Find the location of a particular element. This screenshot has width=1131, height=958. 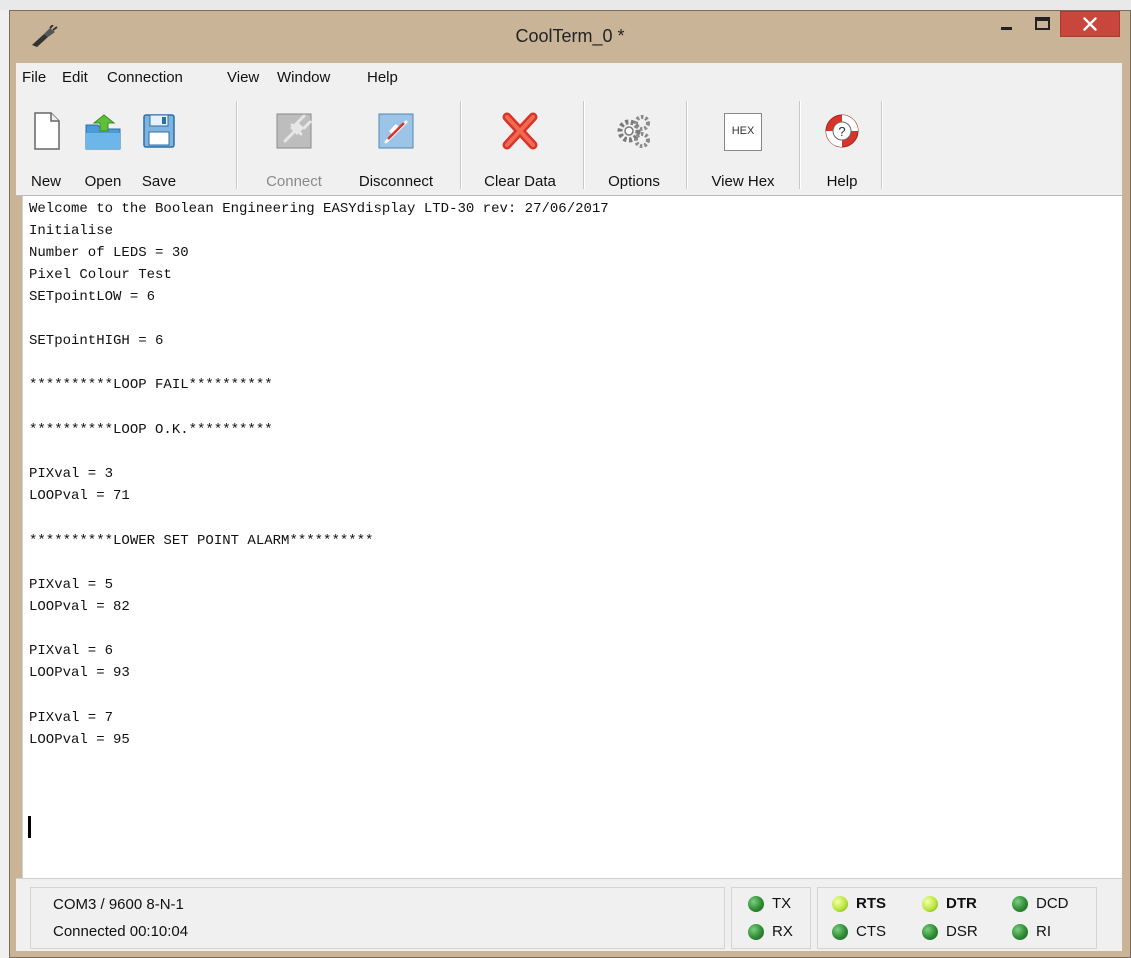

terminal-line: PIXval = 3 is located at coordinates (71, 474).